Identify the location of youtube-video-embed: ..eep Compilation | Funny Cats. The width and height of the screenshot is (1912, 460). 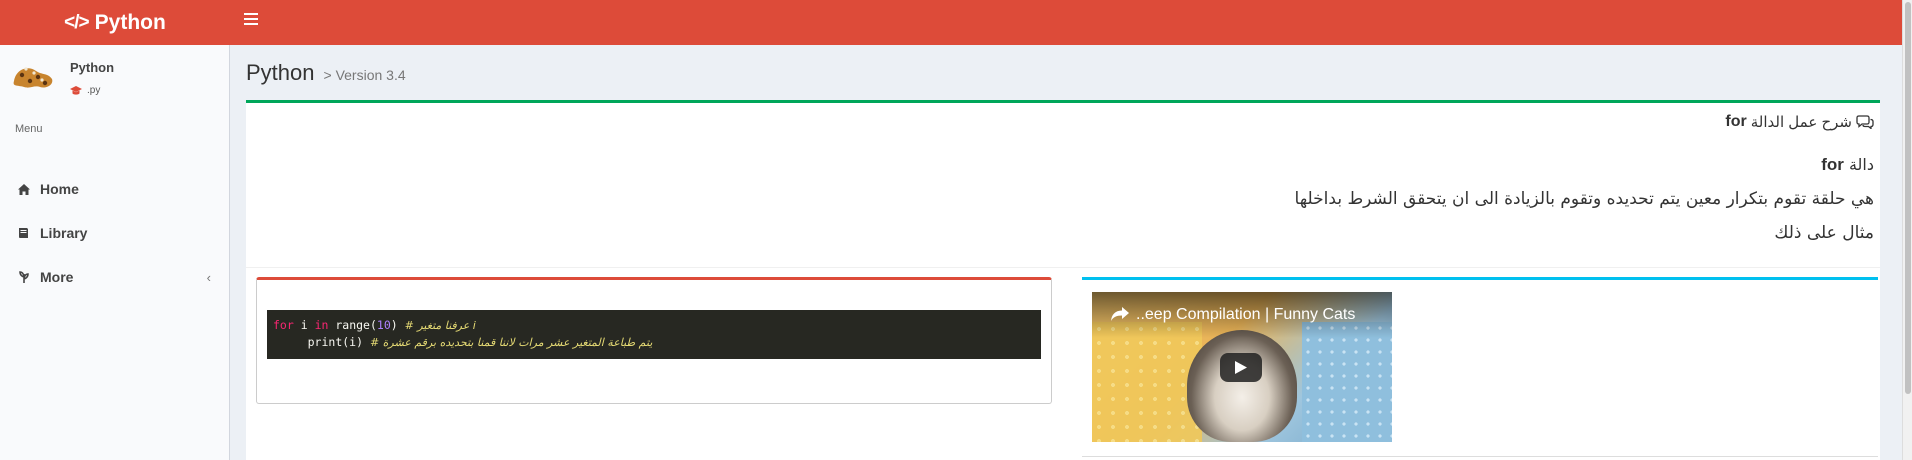
(1242, 367).